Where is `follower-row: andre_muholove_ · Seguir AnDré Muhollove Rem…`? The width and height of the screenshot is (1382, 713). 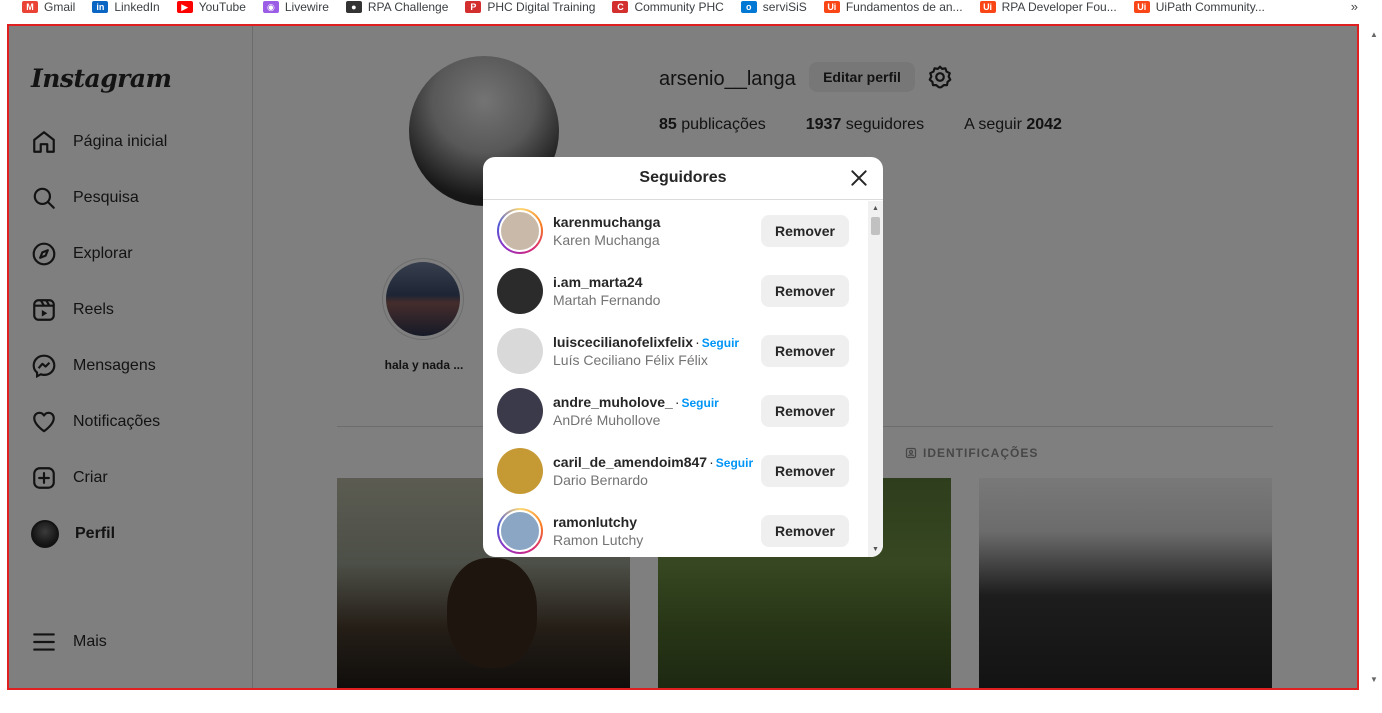
follower-row: andre_muholove_ · Seguir AnDré Muhollove Rem… is located at coordinates (675, 411).